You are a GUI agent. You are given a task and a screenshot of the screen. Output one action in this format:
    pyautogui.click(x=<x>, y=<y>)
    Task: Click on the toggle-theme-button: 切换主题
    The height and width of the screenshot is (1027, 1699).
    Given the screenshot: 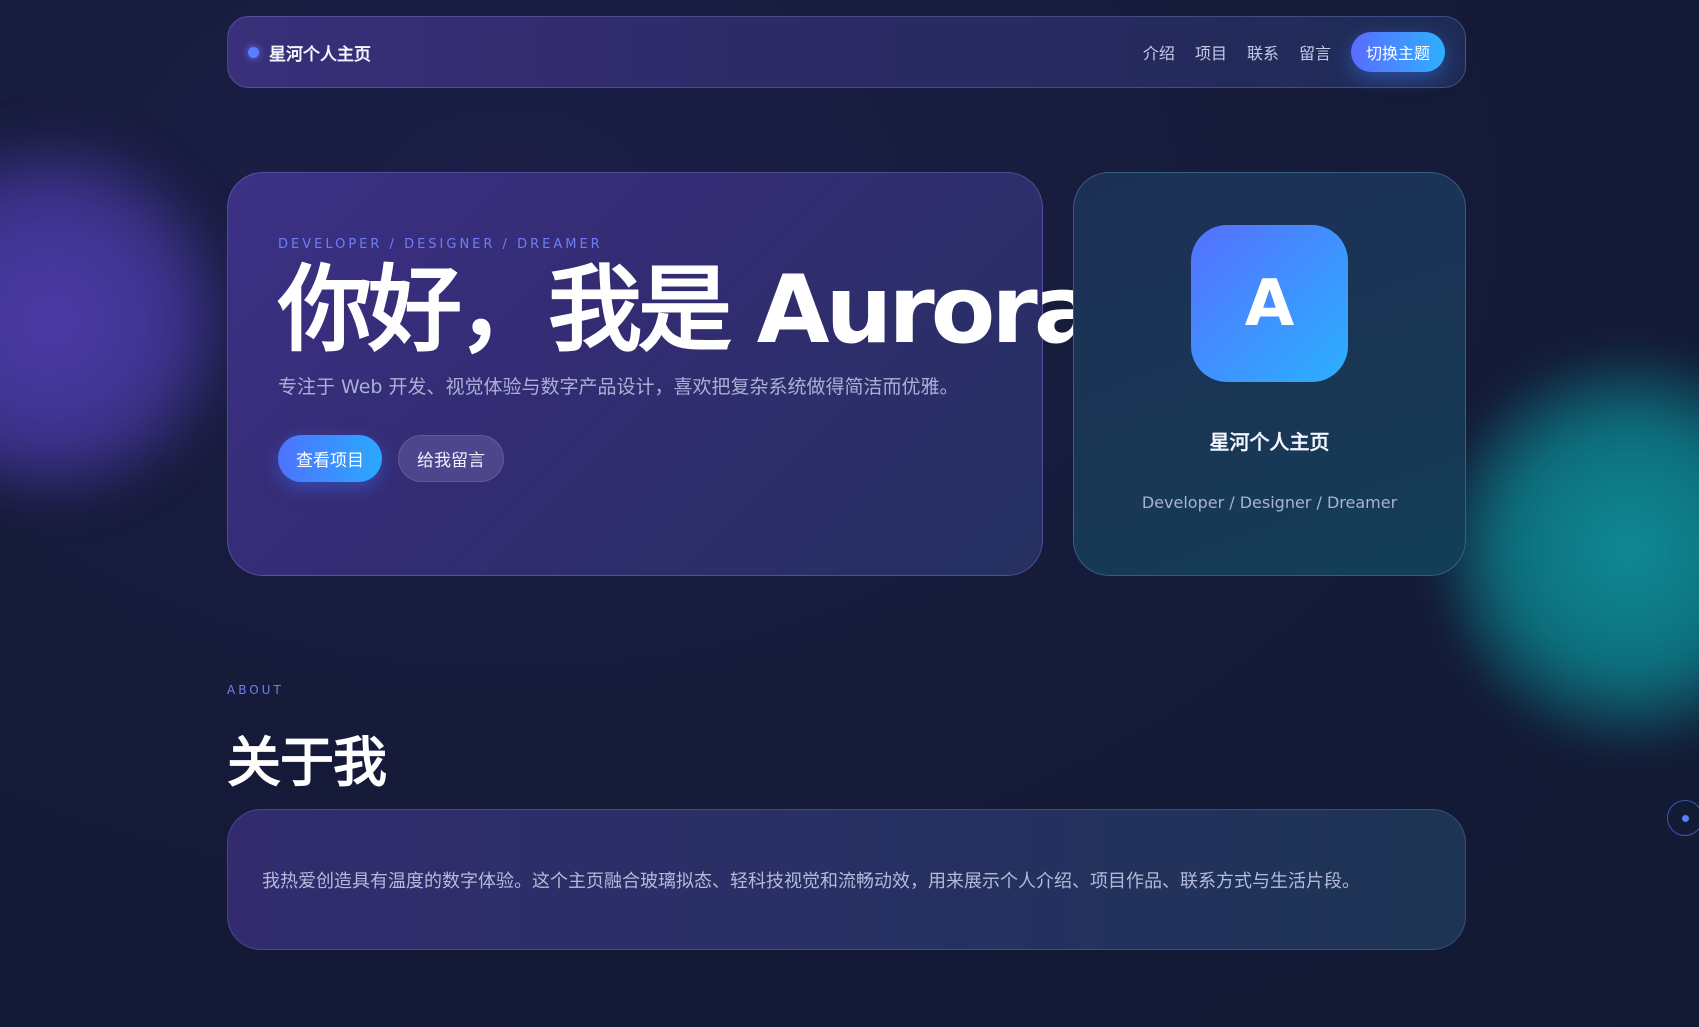 What is the action you would take?
    pyautogui.click(x=1397, y=52)
    